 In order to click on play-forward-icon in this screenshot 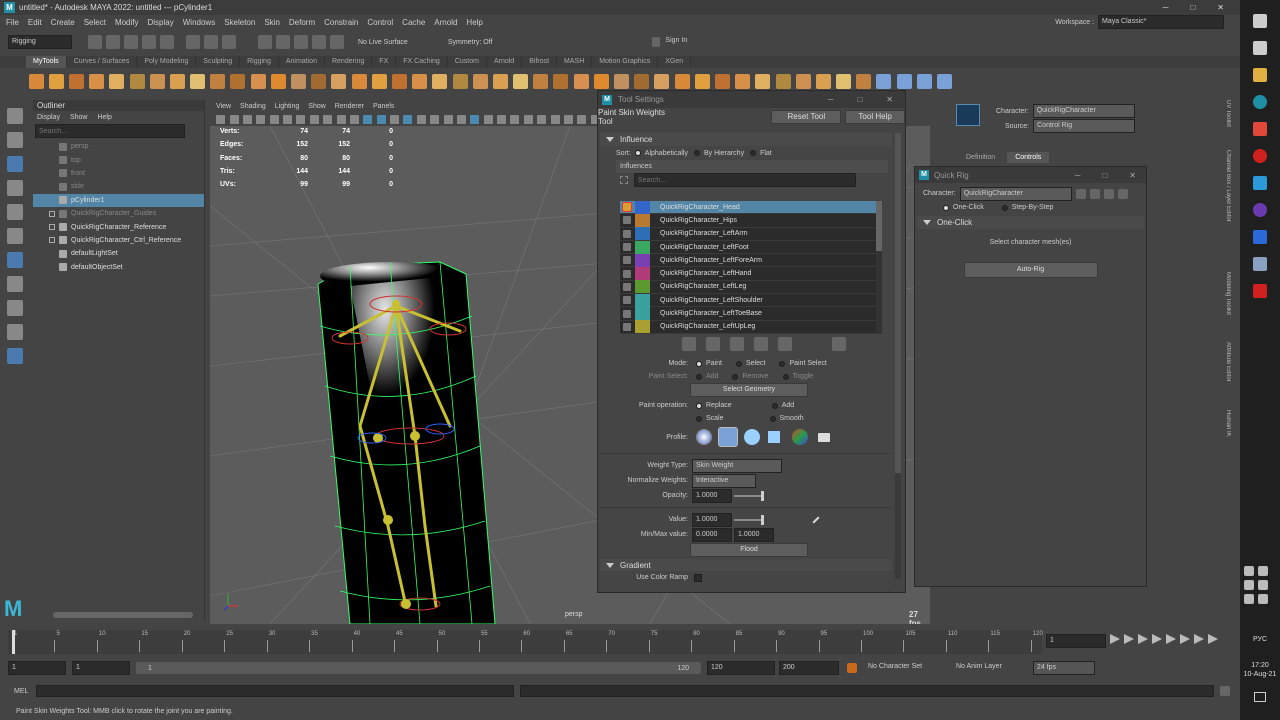, I will do `click(1171, 639)`.